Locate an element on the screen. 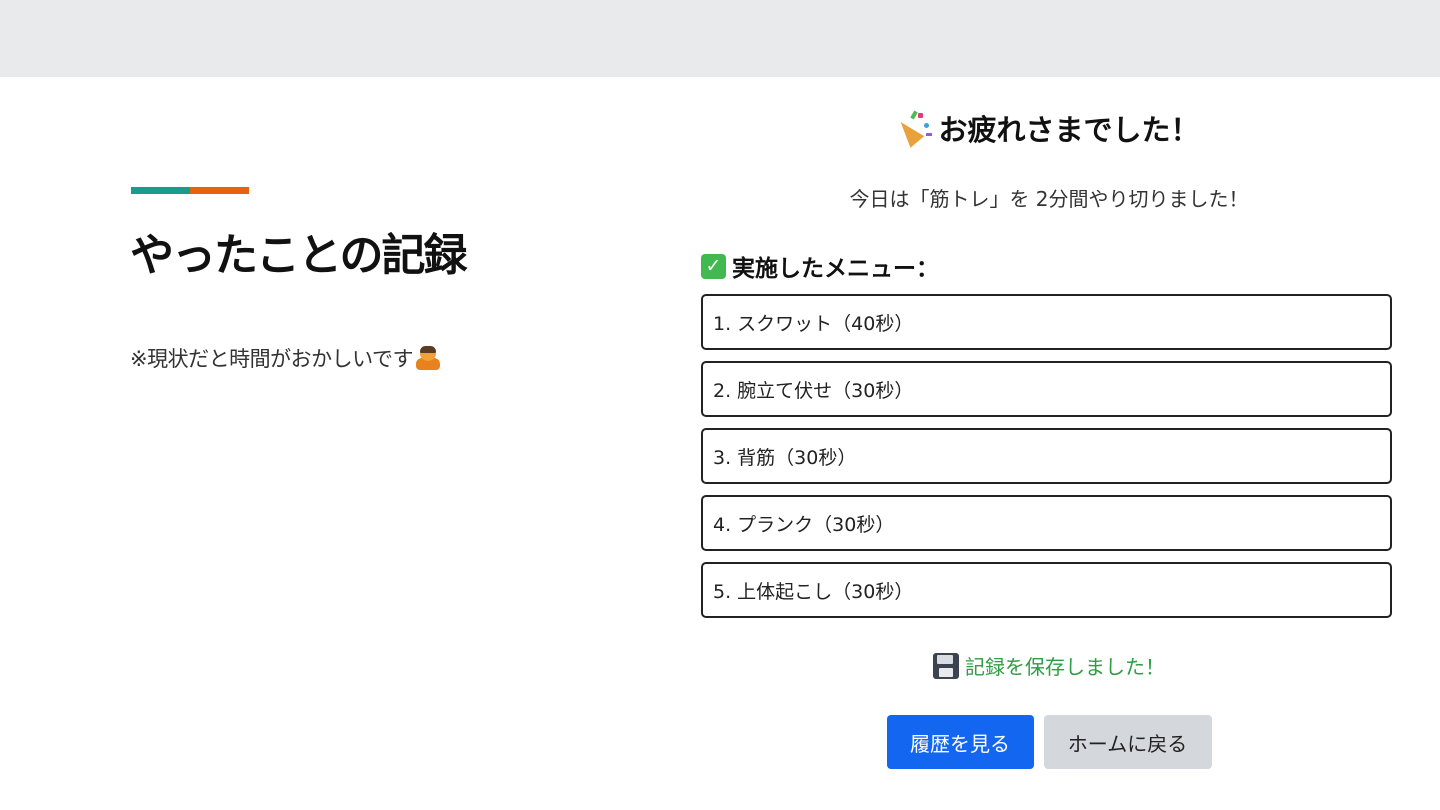 This screenshot has width=1440, height=810. saved-status: 記録を保存しました！ is located at coordinates (1049, 665).